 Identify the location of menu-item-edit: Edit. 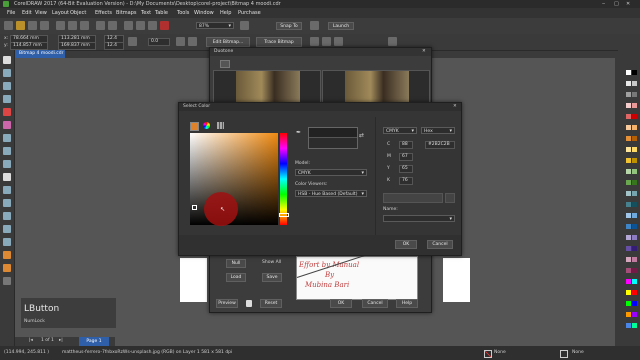
(27, 13).